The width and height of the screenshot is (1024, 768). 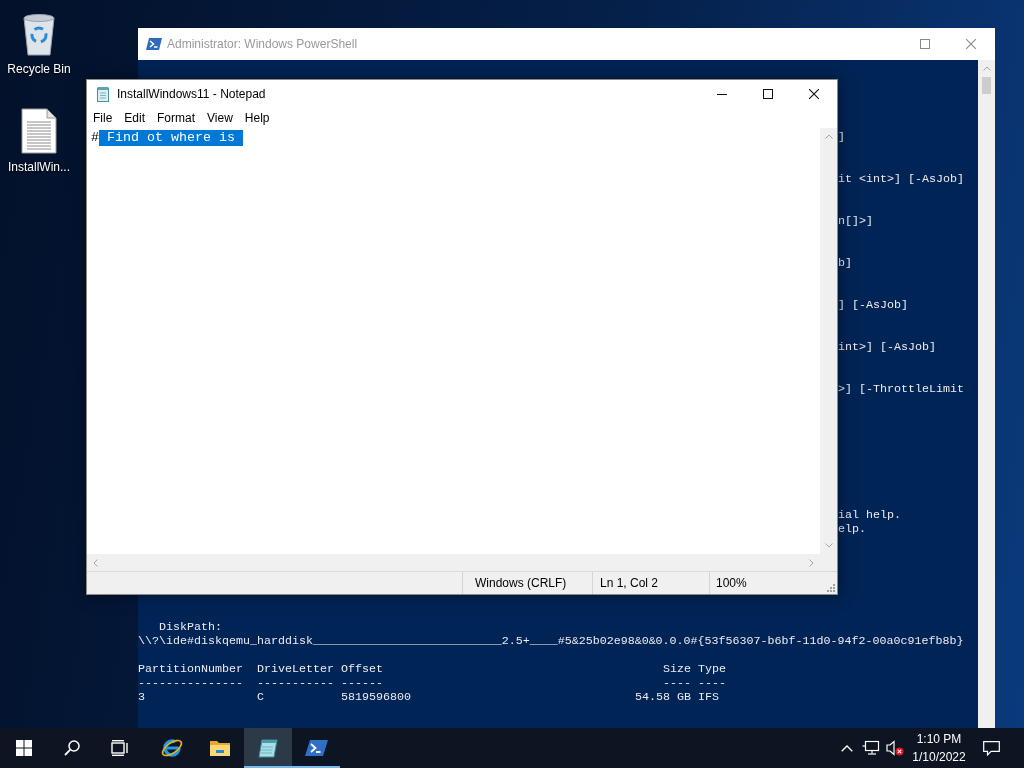 What do you see at coordinates (39, 69) in the screenshot?
I see `desktop-icon-label: Recycle Bin` at bounding box center [39, 69].